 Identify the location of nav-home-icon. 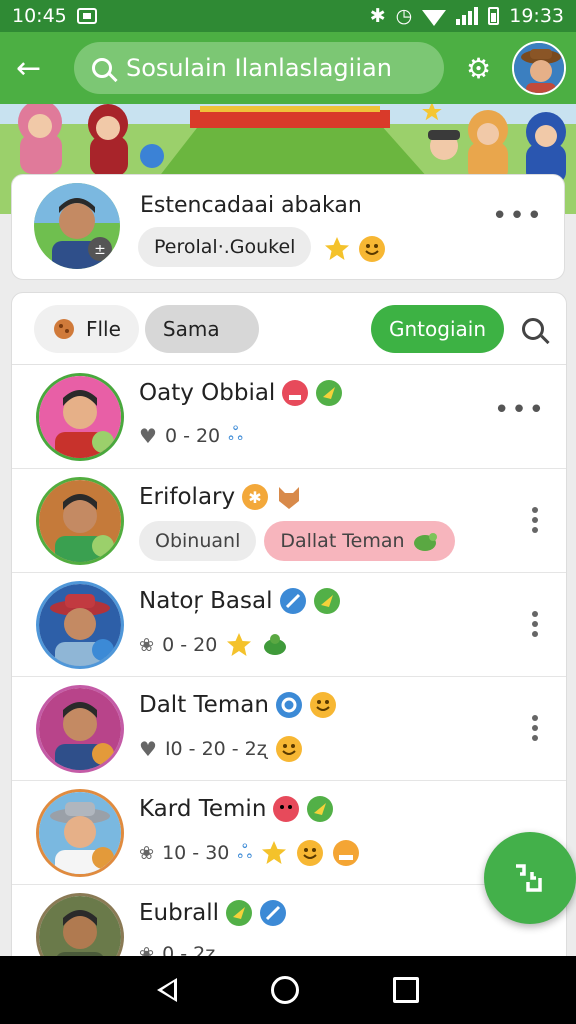
(285, 990).